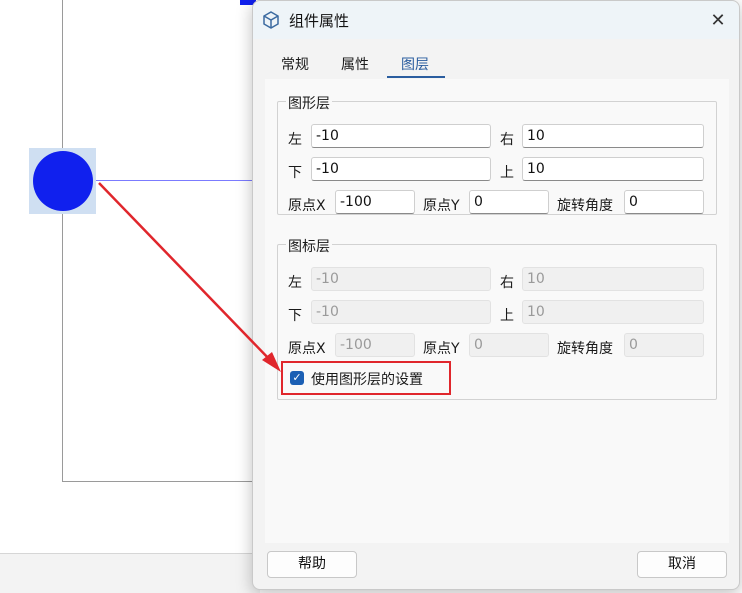 This screenshot has height=593, width=742. Describe the element at coordinates (441, 349) in the screenshot. I see `icon-origin-y-label: 原点Y` at that location.